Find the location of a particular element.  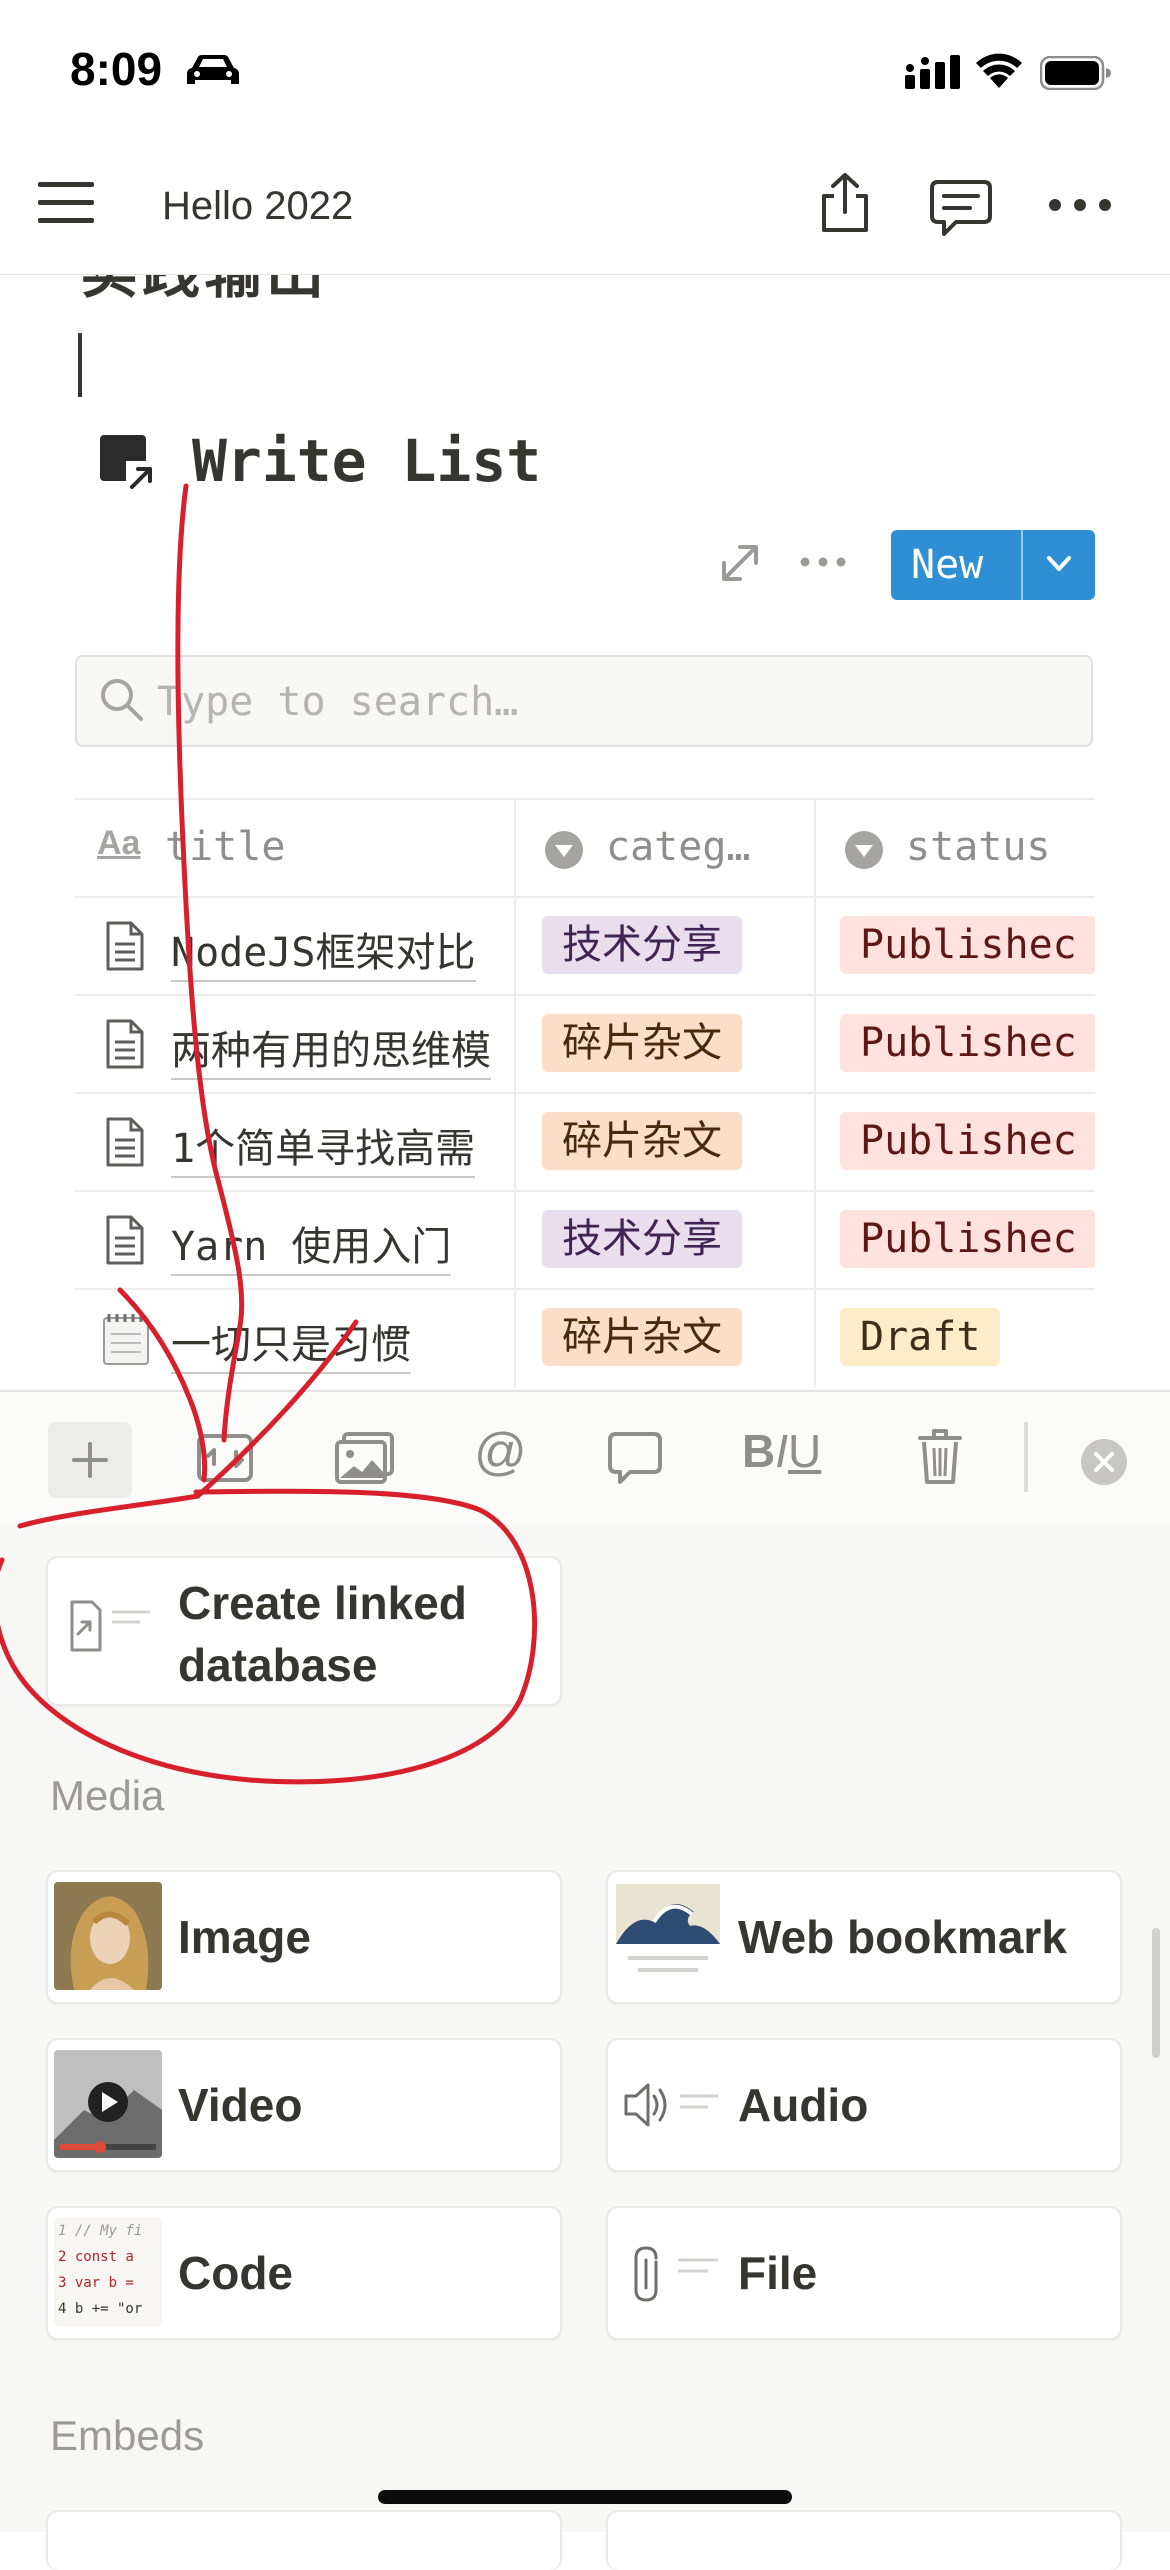

title-cell: 两种有用的思维模 is located at coordinates (293, 1045).